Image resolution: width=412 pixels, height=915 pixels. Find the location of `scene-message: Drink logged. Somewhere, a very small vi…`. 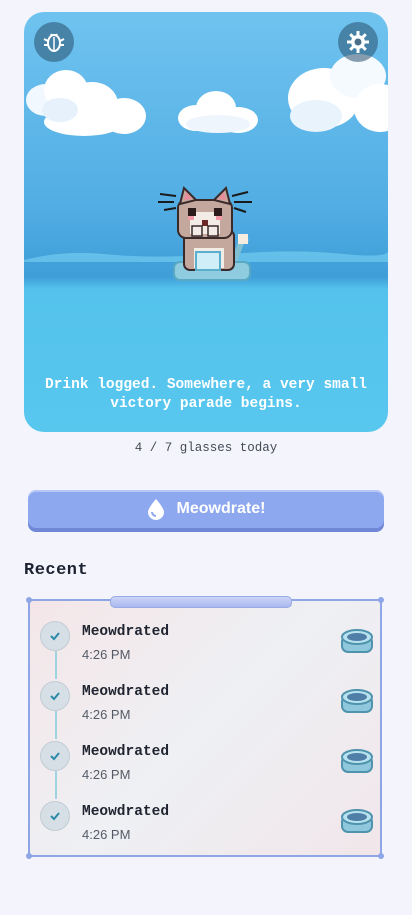

scene-message: Drink logged. Somewhere, a very small vi… is located at coordinates (206, 394).